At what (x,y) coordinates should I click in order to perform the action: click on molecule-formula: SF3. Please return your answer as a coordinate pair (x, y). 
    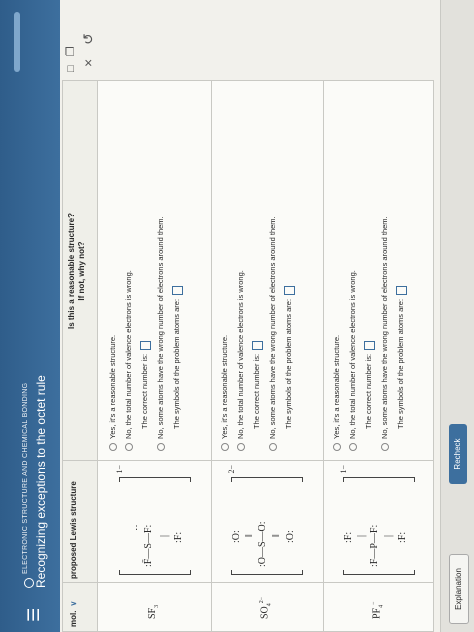
    Looking at the image, I should click on (153, 612).